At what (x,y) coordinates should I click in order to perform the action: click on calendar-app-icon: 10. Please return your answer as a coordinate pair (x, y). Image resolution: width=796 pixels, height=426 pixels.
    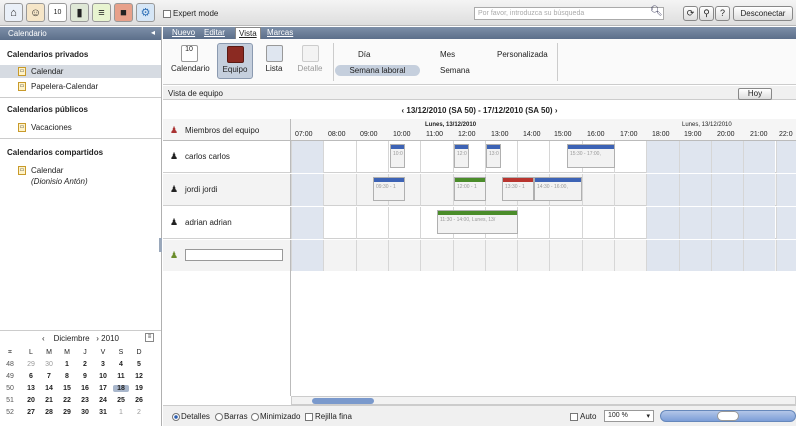
    Looking at the image, I should click on (57, 12).